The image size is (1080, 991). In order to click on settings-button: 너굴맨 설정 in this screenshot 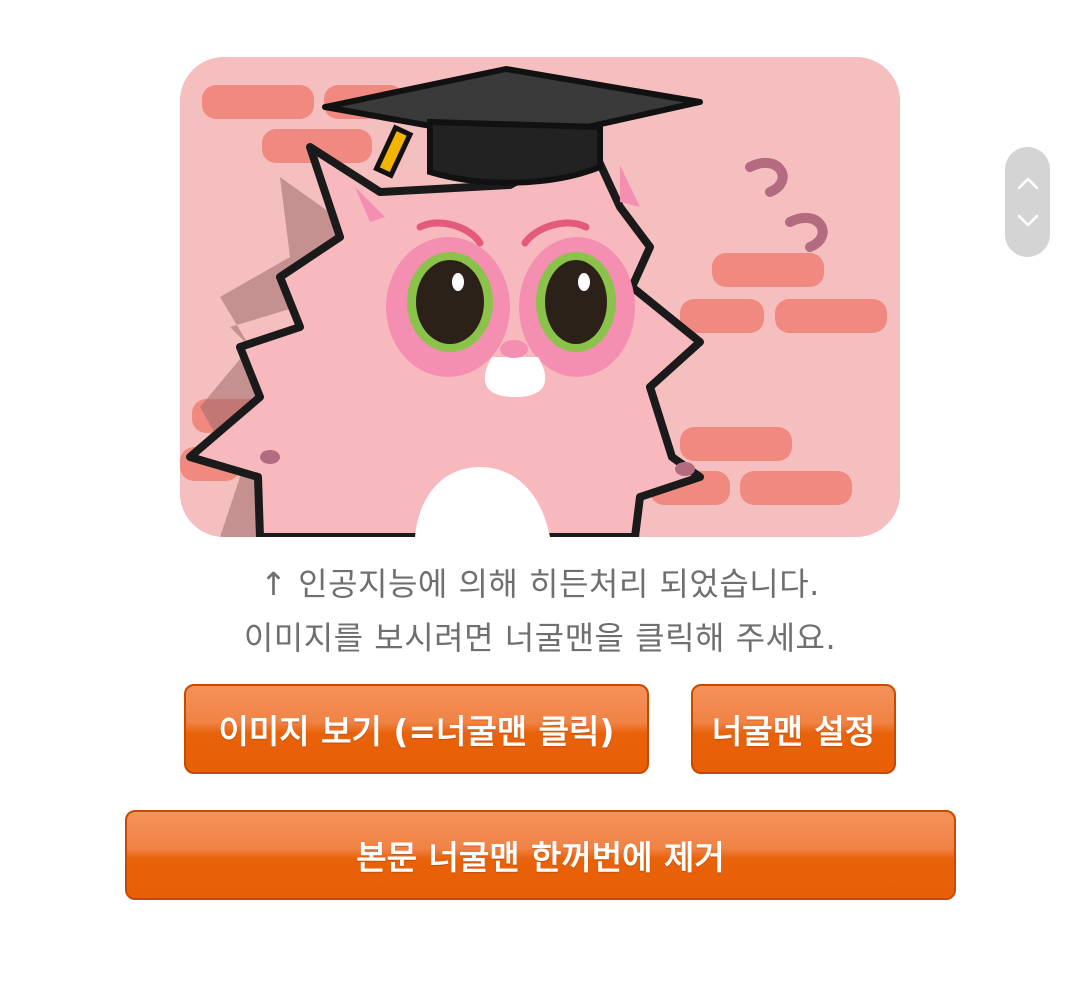, I will do `click(793, 729)`.